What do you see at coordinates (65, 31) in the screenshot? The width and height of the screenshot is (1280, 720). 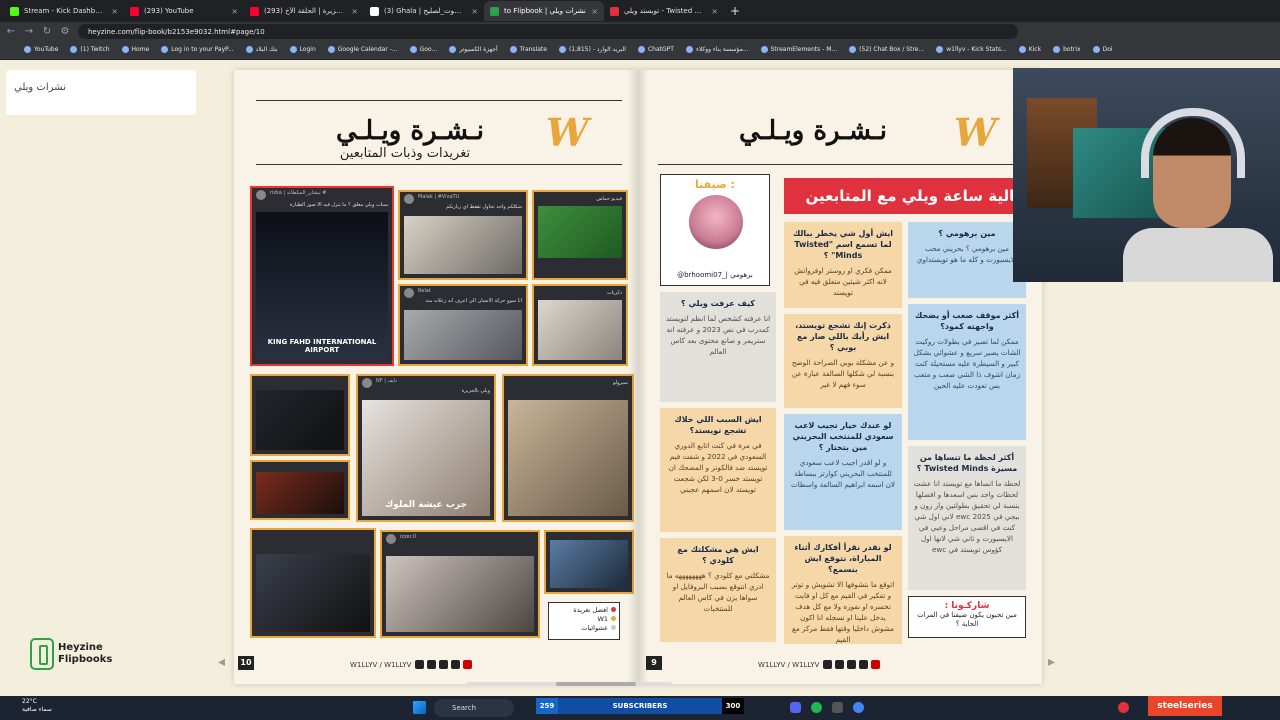 I see `site-info-icon: ⚙` at bounding box center [65, 31].